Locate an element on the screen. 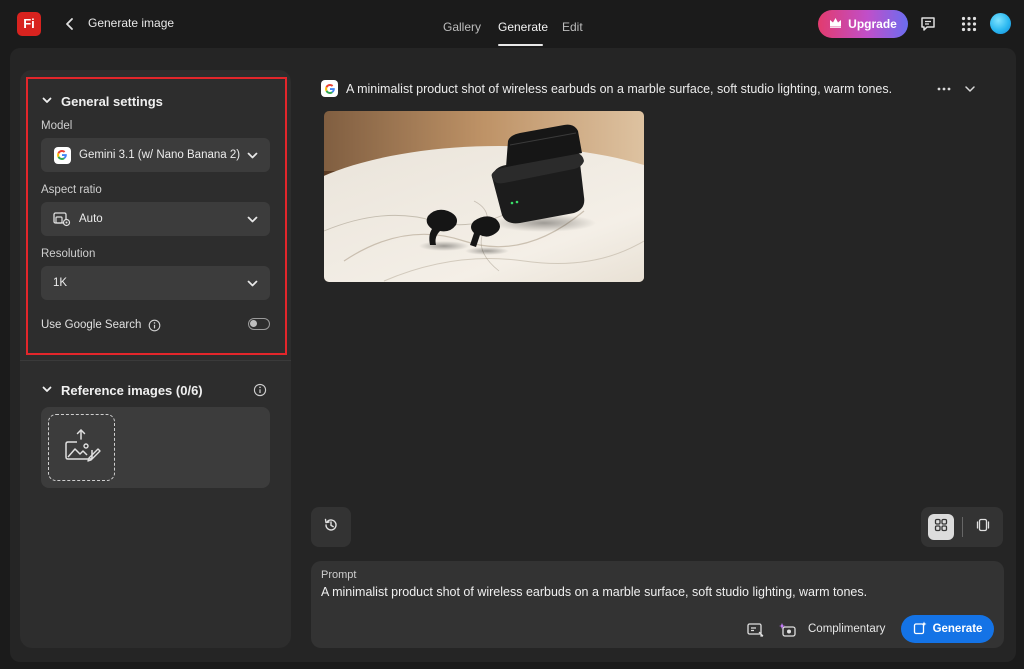  single-view-icon is located at coordinates (983, 527).